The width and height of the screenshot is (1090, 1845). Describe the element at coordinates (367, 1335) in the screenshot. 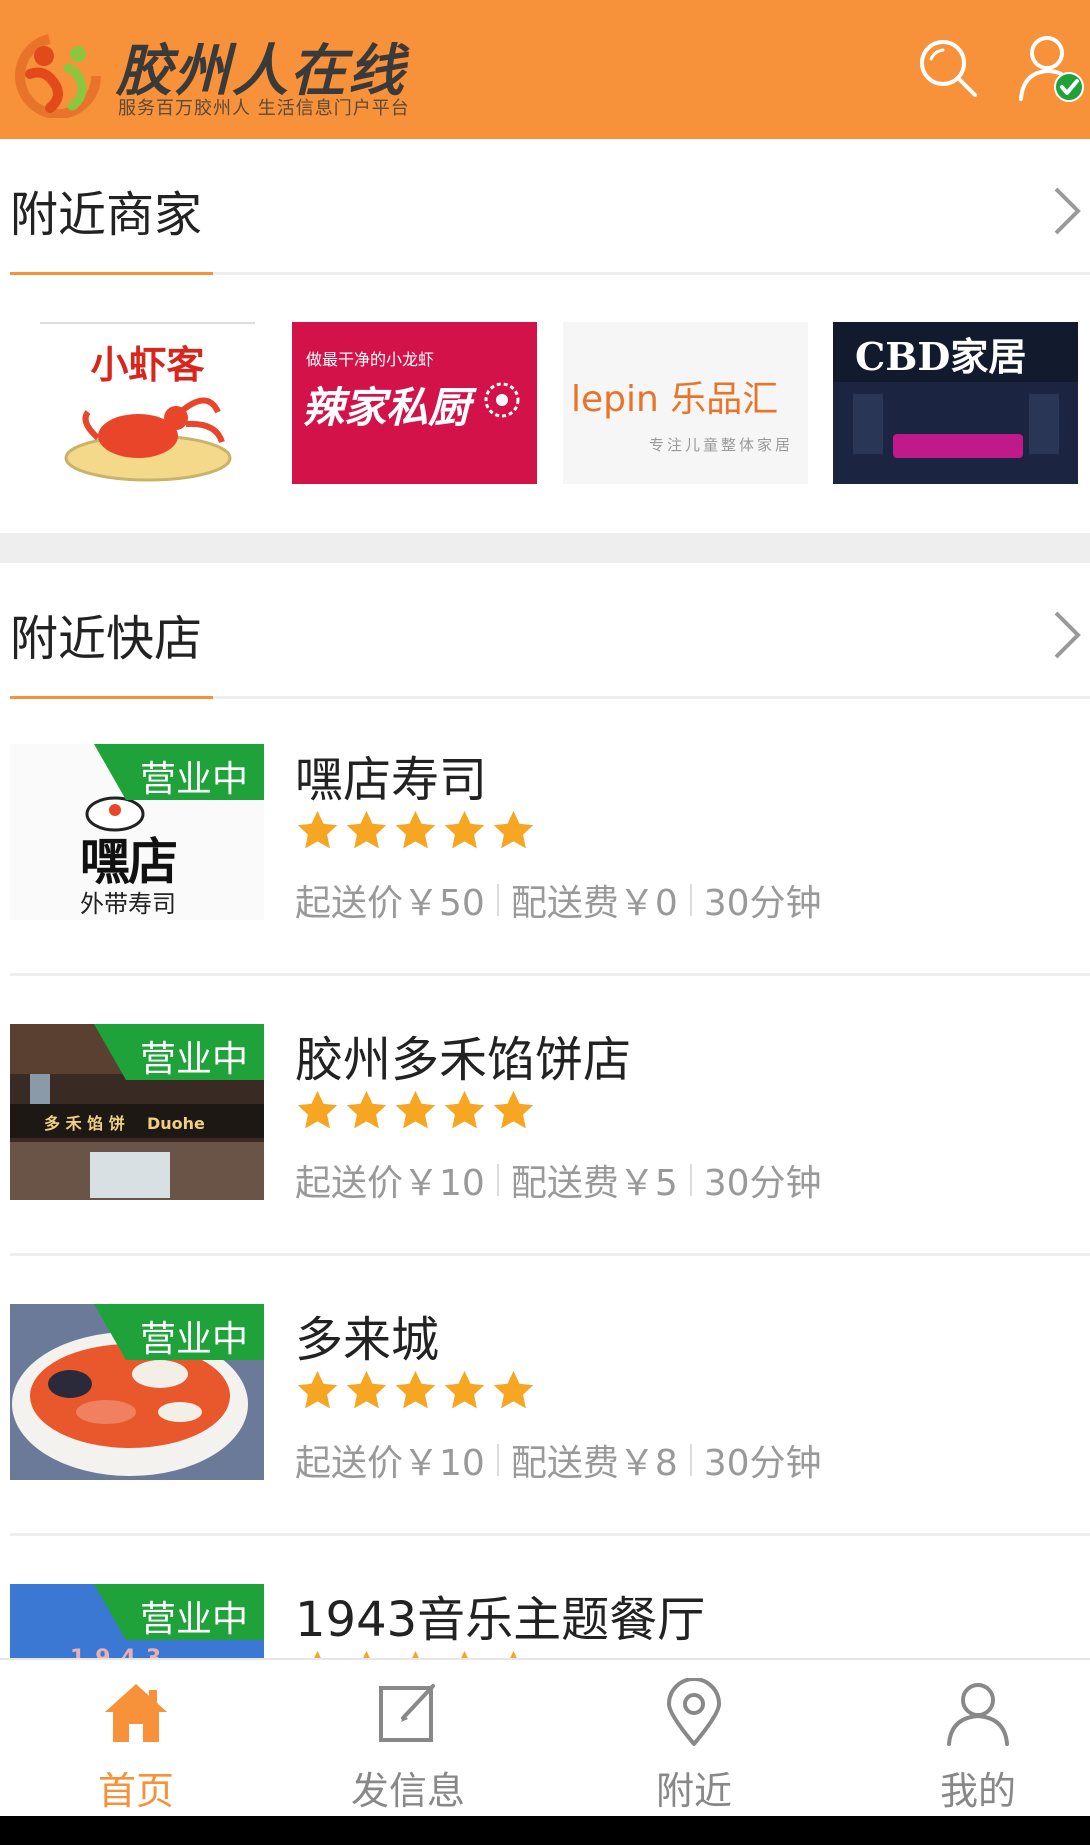

I see `shop-name: 多来城` at that location.